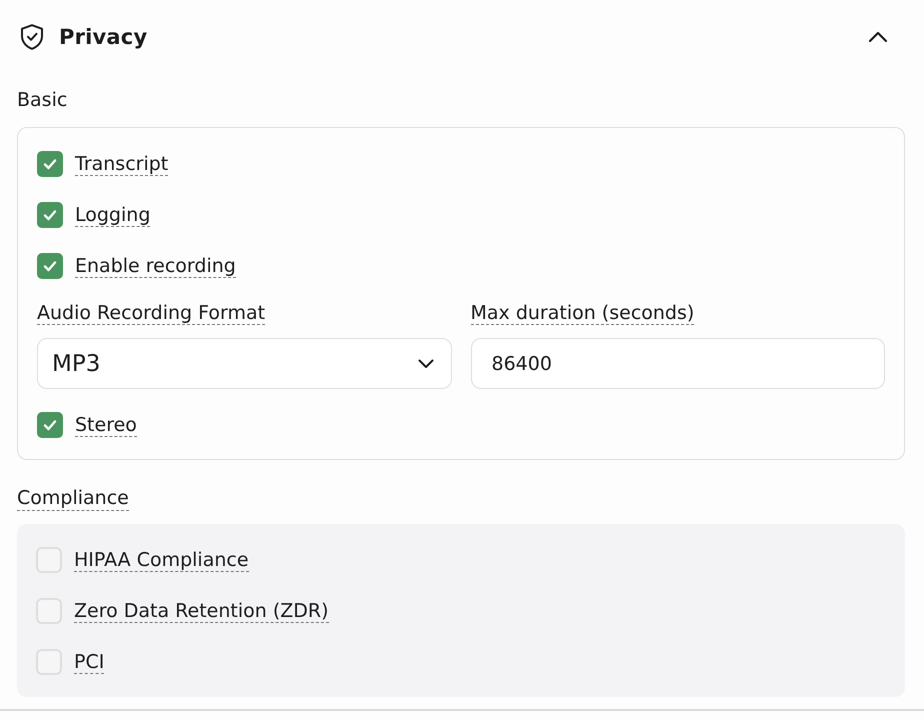 This screenshot has width=924, height=720. I want to click on format-dropdown: MP3, so click(244, 363).